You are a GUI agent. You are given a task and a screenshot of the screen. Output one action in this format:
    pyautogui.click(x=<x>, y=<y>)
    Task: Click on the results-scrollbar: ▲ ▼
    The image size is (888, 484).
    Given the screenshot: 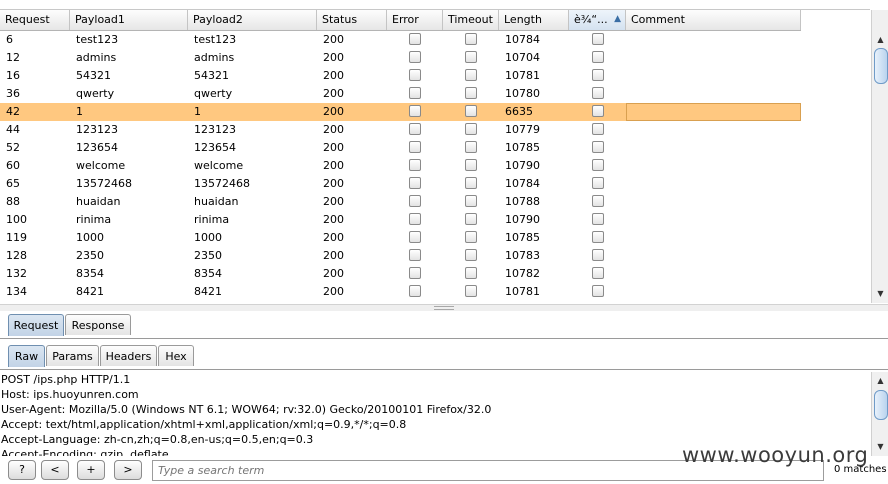 What is the action you would take?
    pyautogui.click(x=879, y=156)
    